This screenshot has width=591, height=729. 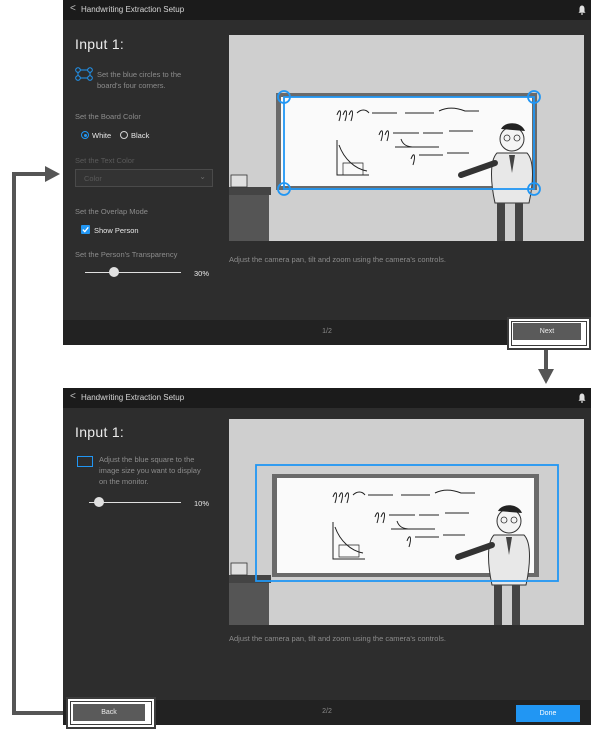 I want to click on transparency-slider, so click(x=133, y=272).